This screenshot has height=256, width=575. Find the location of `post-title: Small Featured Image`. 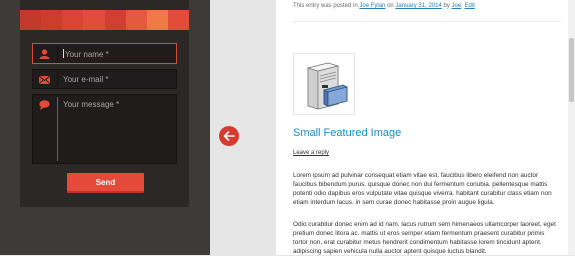

post-title: Small Featured Image is located at coordinates (347, 133).